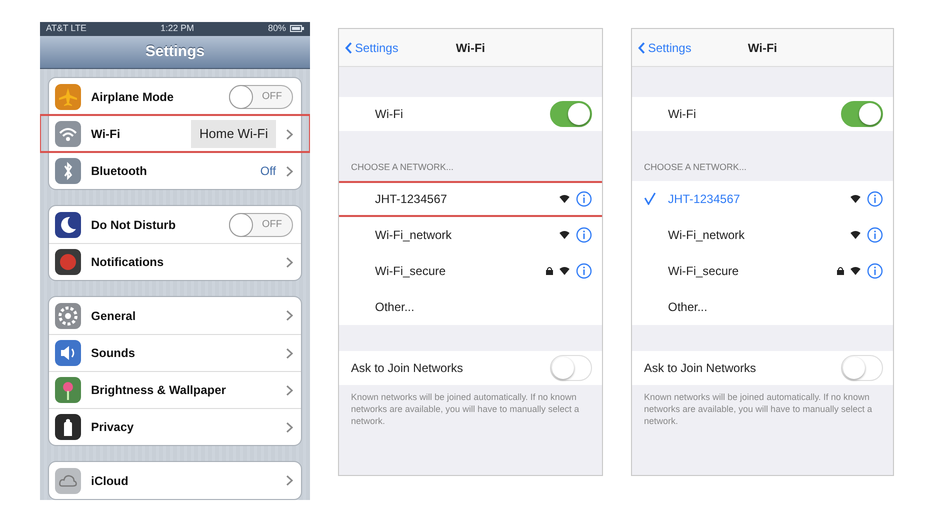  I want to click on row-label: Bluetooth, so click(119, 171).